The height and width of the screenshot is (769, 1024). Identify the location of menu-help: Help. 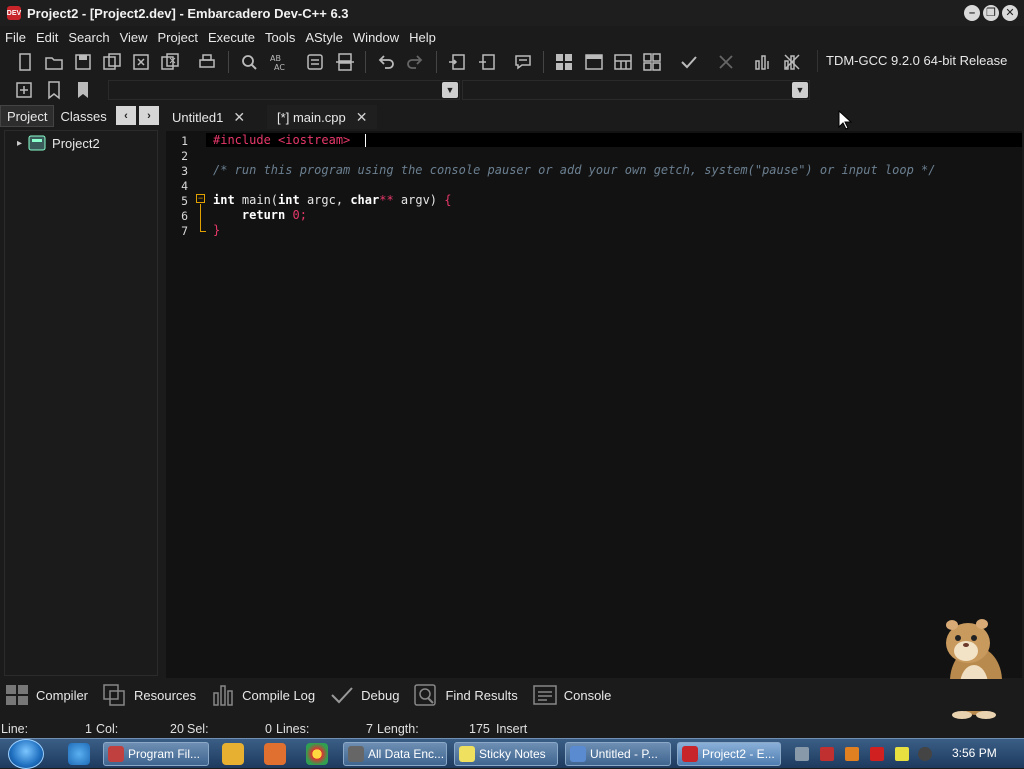
(426, 37).